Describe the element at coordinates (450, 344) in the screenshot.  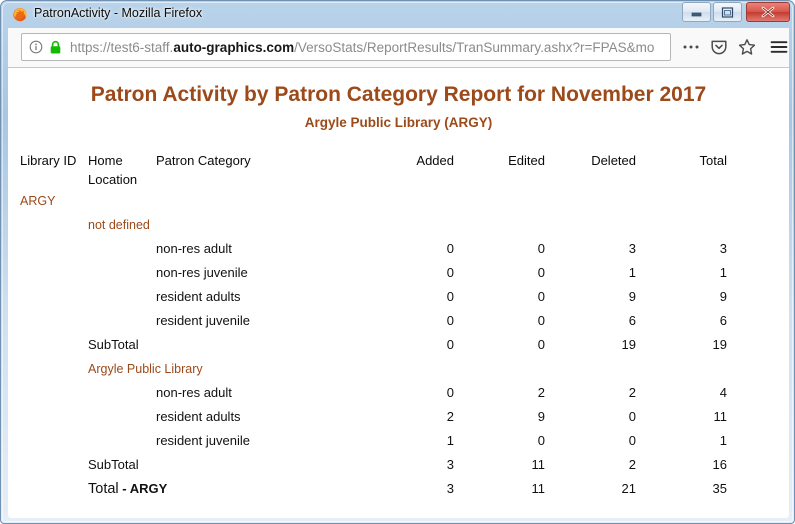
I see `subtotal-added: 0` at that location.